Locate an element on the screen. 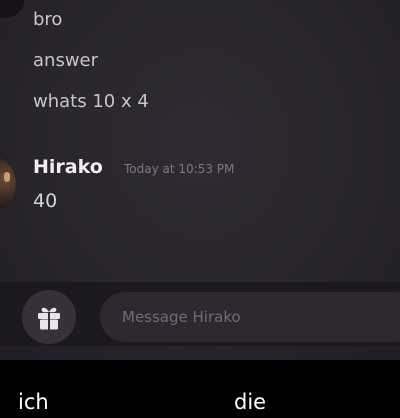 This screenshot has width=400, height=418. message-line: whats 10 x 4 is located at coordinates (91, 101).